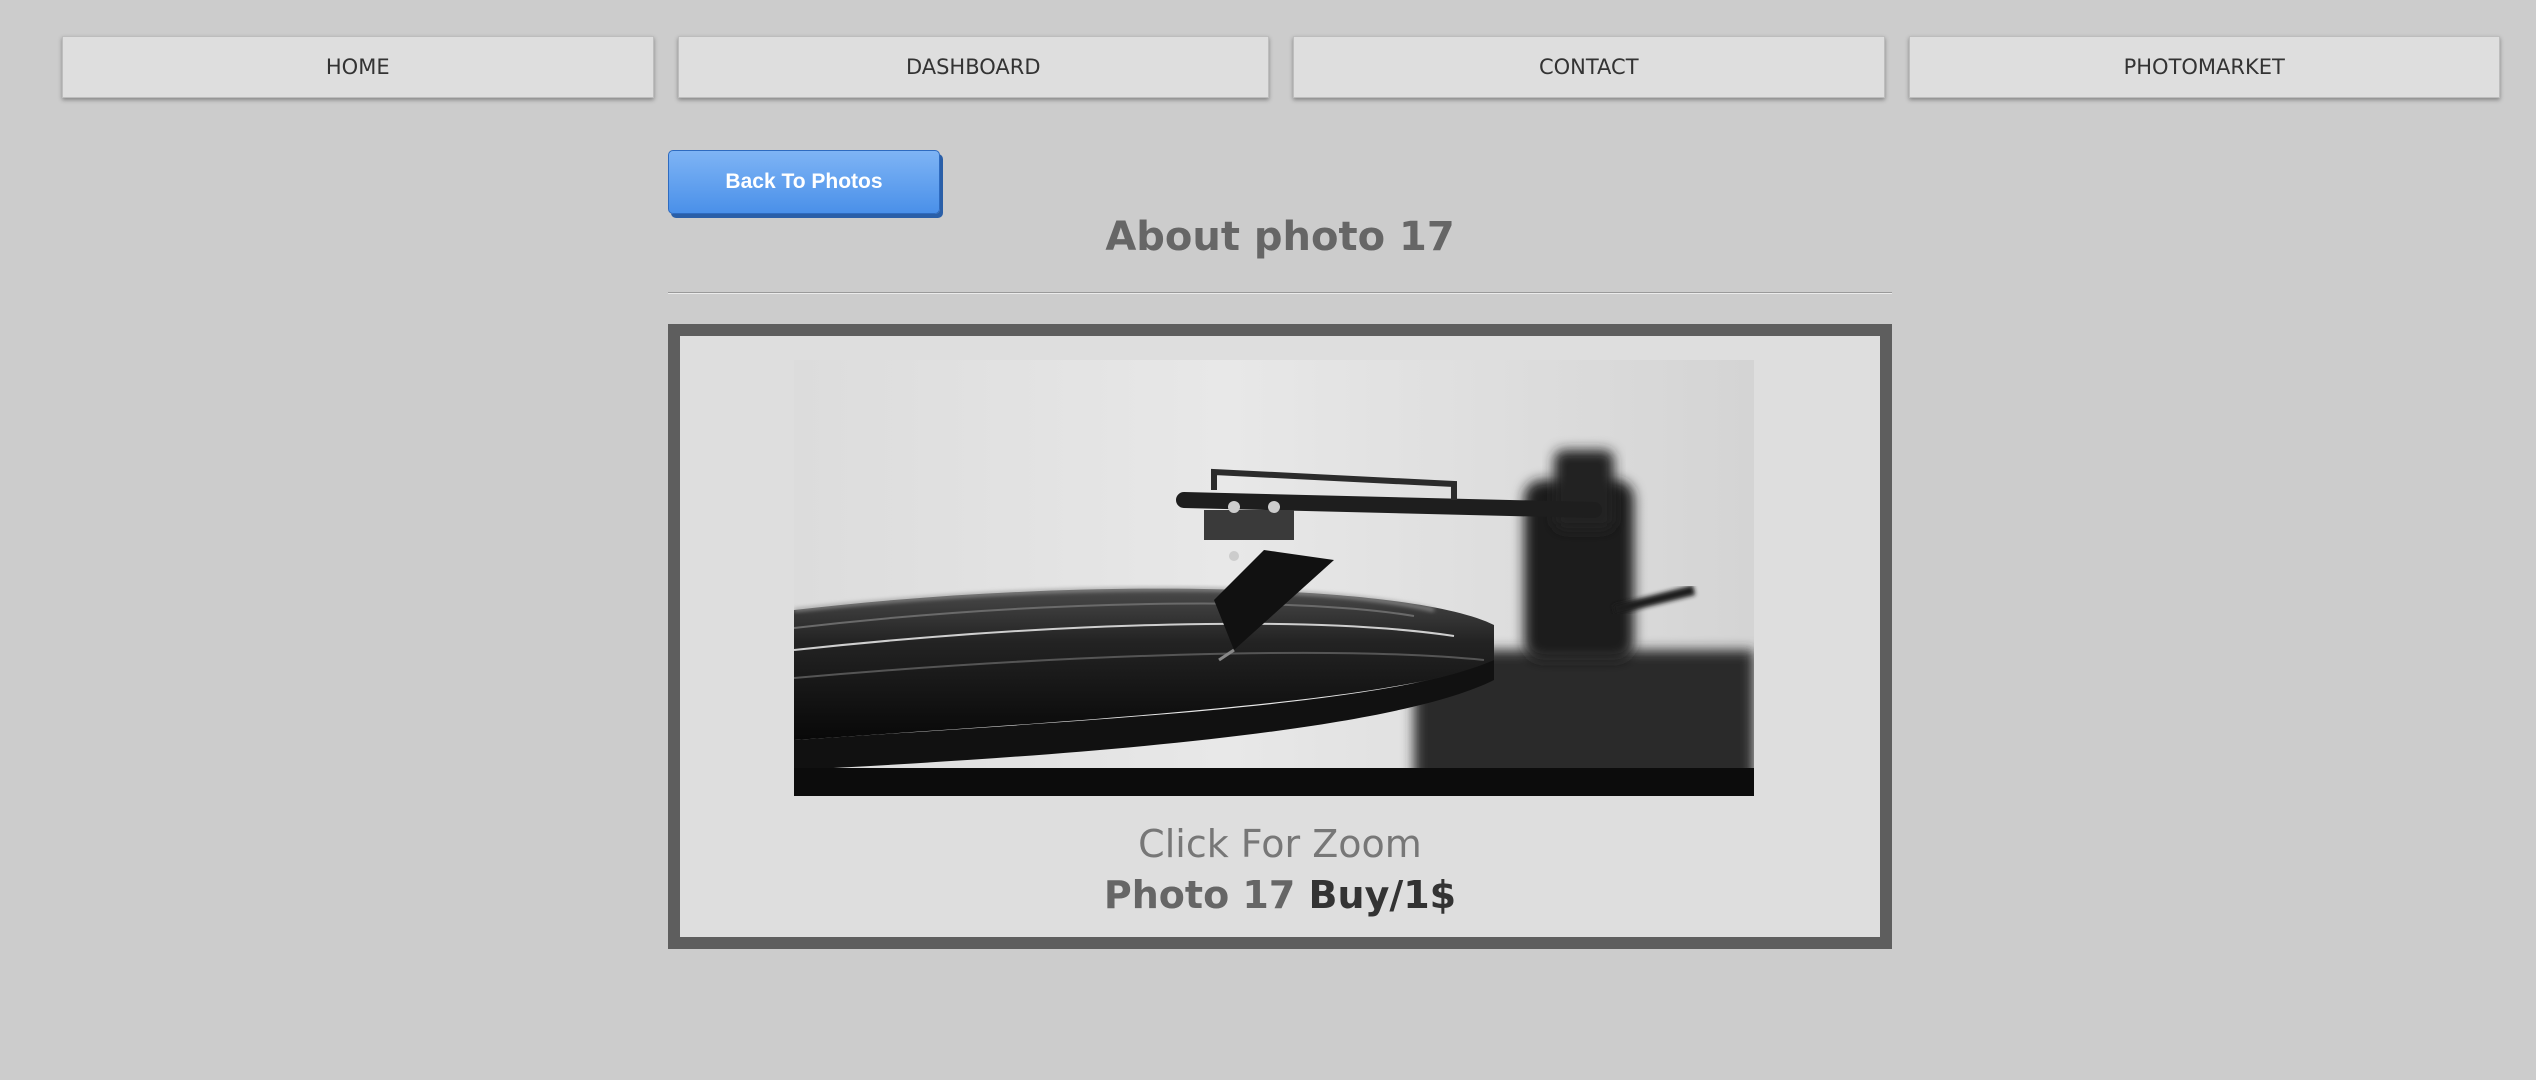 This screenshot has height=1080, width=2536. What do you see at coordinates (358, 67) in the screenshot?
I see `nav-home: HOME` at bounding box center [358, 67].